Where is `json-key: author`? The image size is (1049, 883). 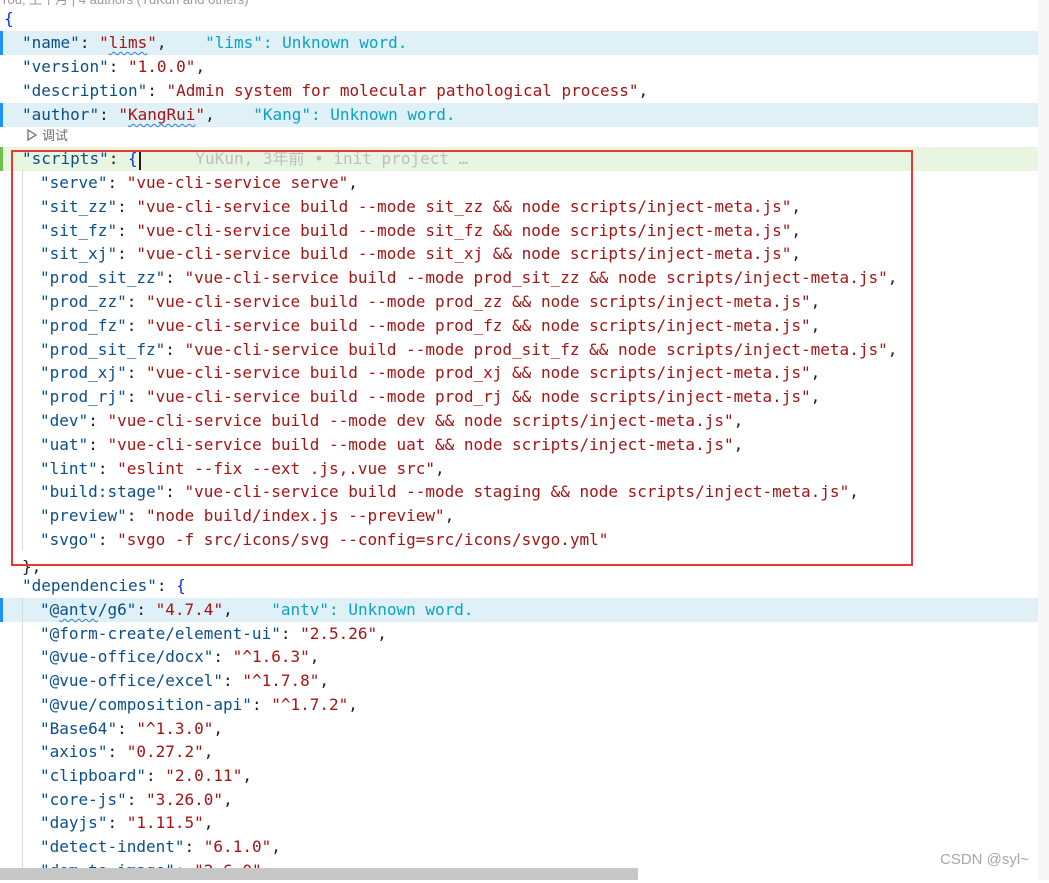 json-key: author is located at coordinates (60, 114).